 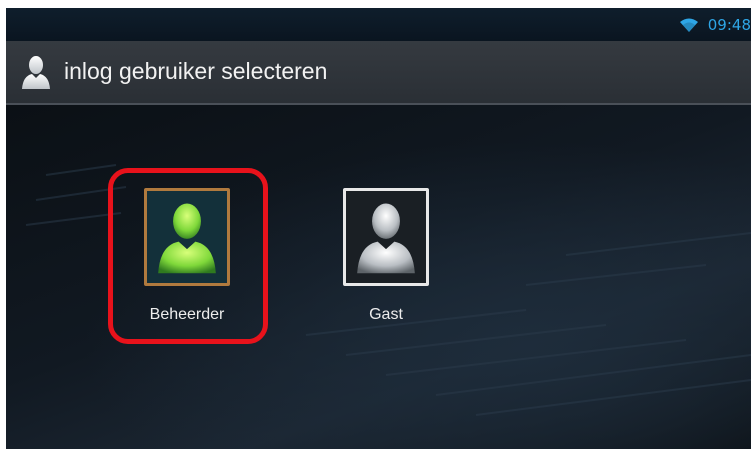 What do you see at coordinates (688, 25) in the screenshot?
I see `wifi-icon` at bounding box center [688, 25].